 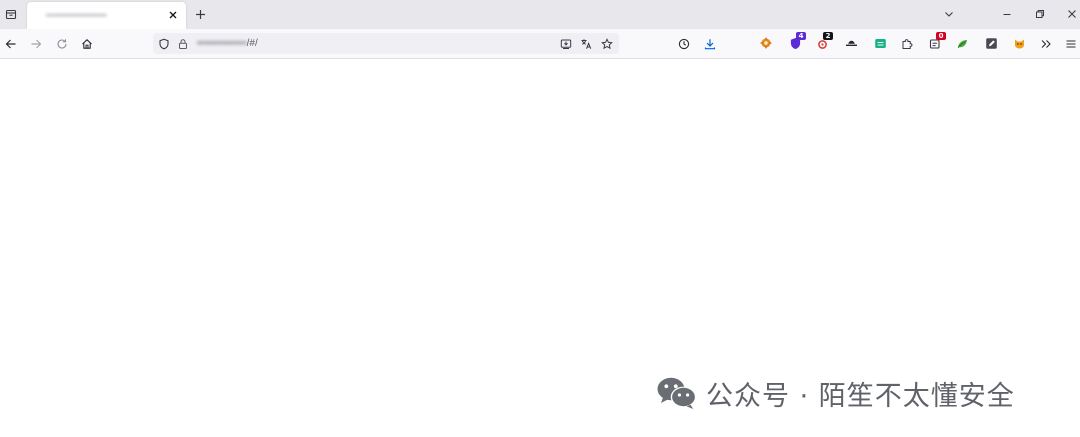 I want to click on tracking-protection-shield-icon, so click(x=164, y=44).